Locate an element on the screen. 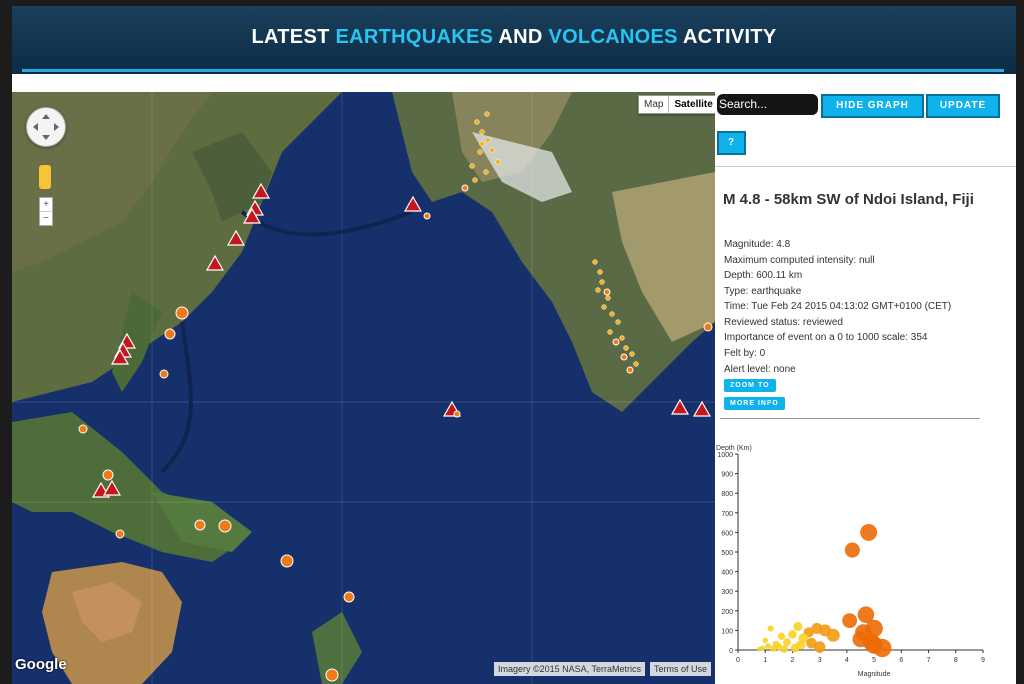  street-view-pegman-icon is located at coordinates (45, 177).